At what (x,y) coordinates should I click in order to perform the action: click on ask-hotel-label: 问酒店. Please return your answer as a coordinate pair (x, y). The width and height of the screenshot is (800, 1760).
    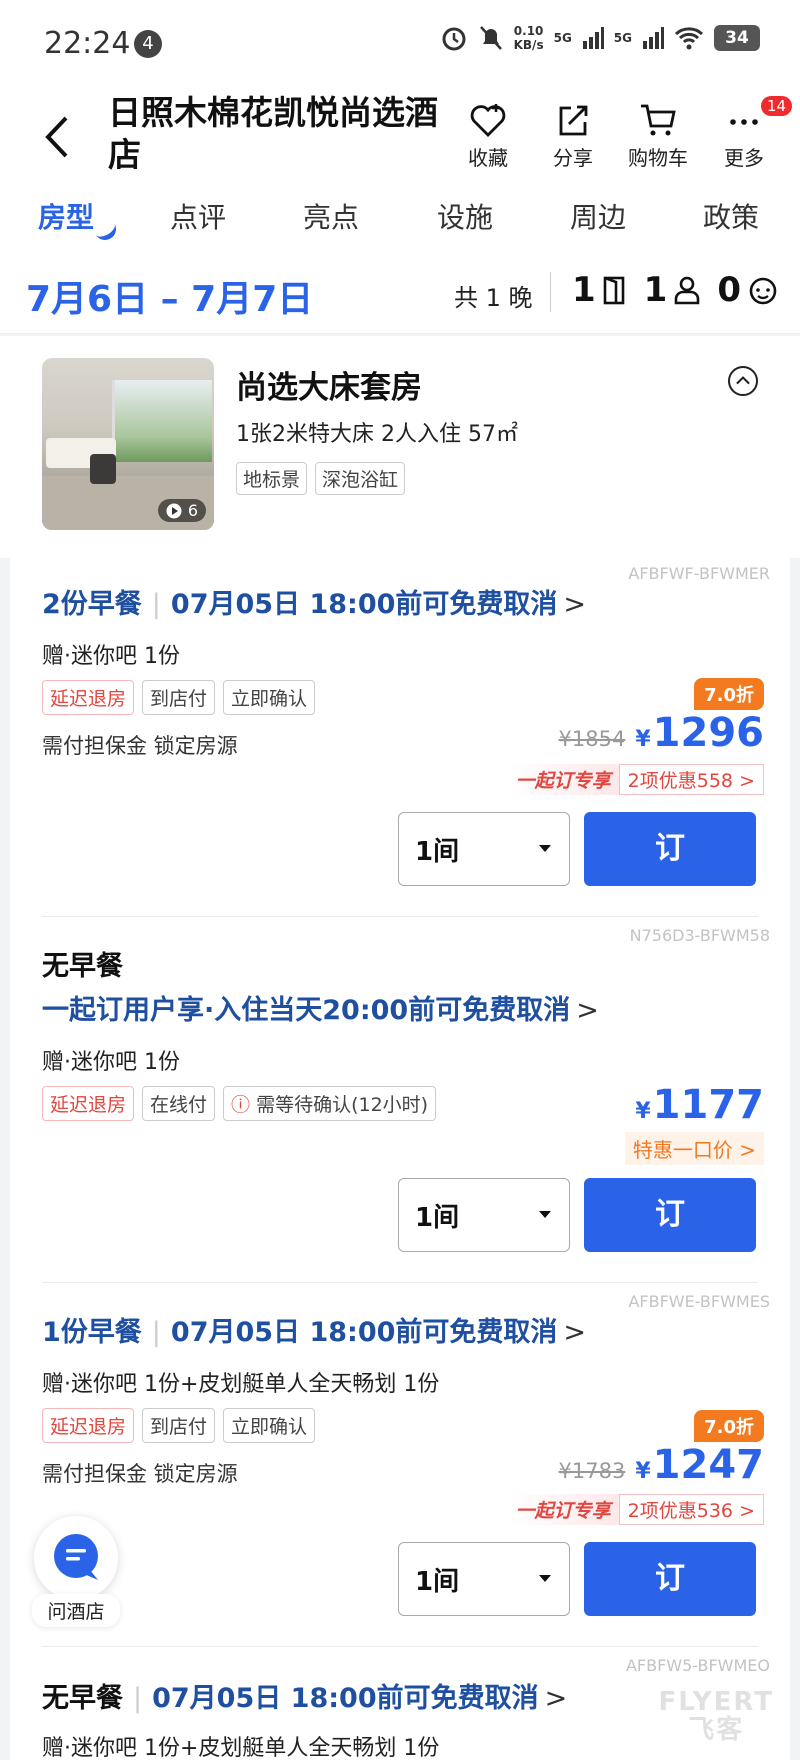
    Looking at the image, I should click on (76, 1610).